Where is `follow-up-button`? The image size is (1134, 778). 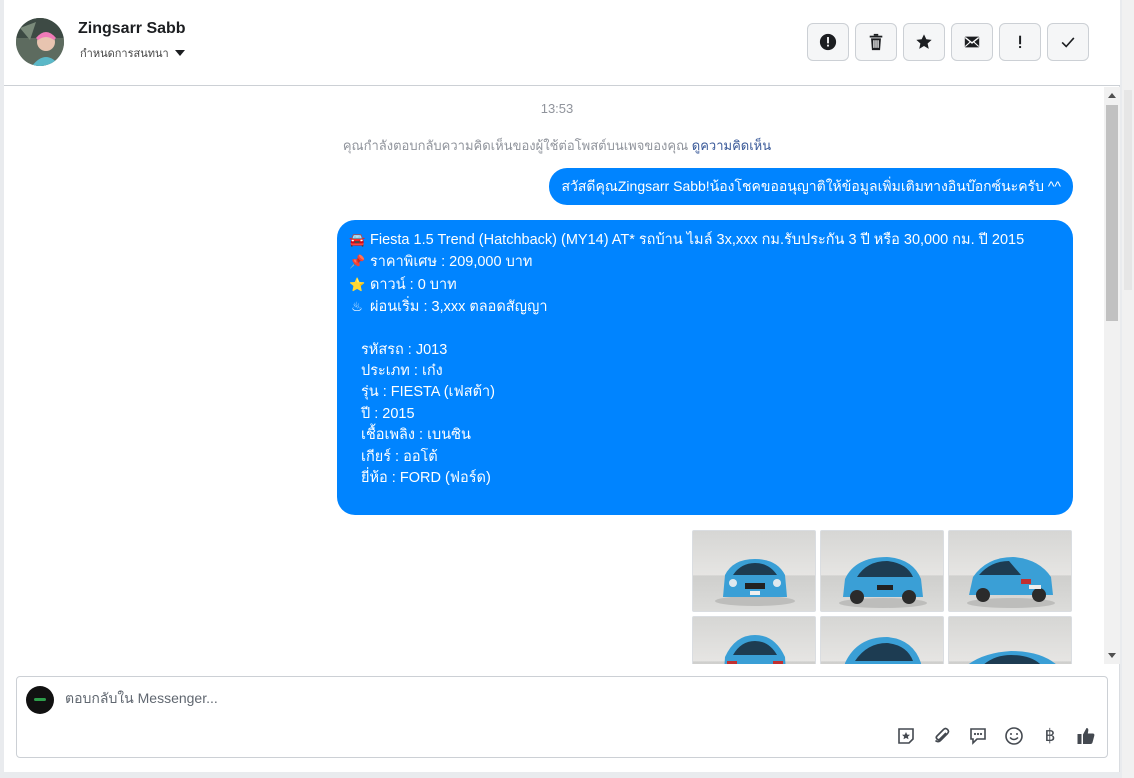
follow-up-button is located at coordinates (1020, 42).